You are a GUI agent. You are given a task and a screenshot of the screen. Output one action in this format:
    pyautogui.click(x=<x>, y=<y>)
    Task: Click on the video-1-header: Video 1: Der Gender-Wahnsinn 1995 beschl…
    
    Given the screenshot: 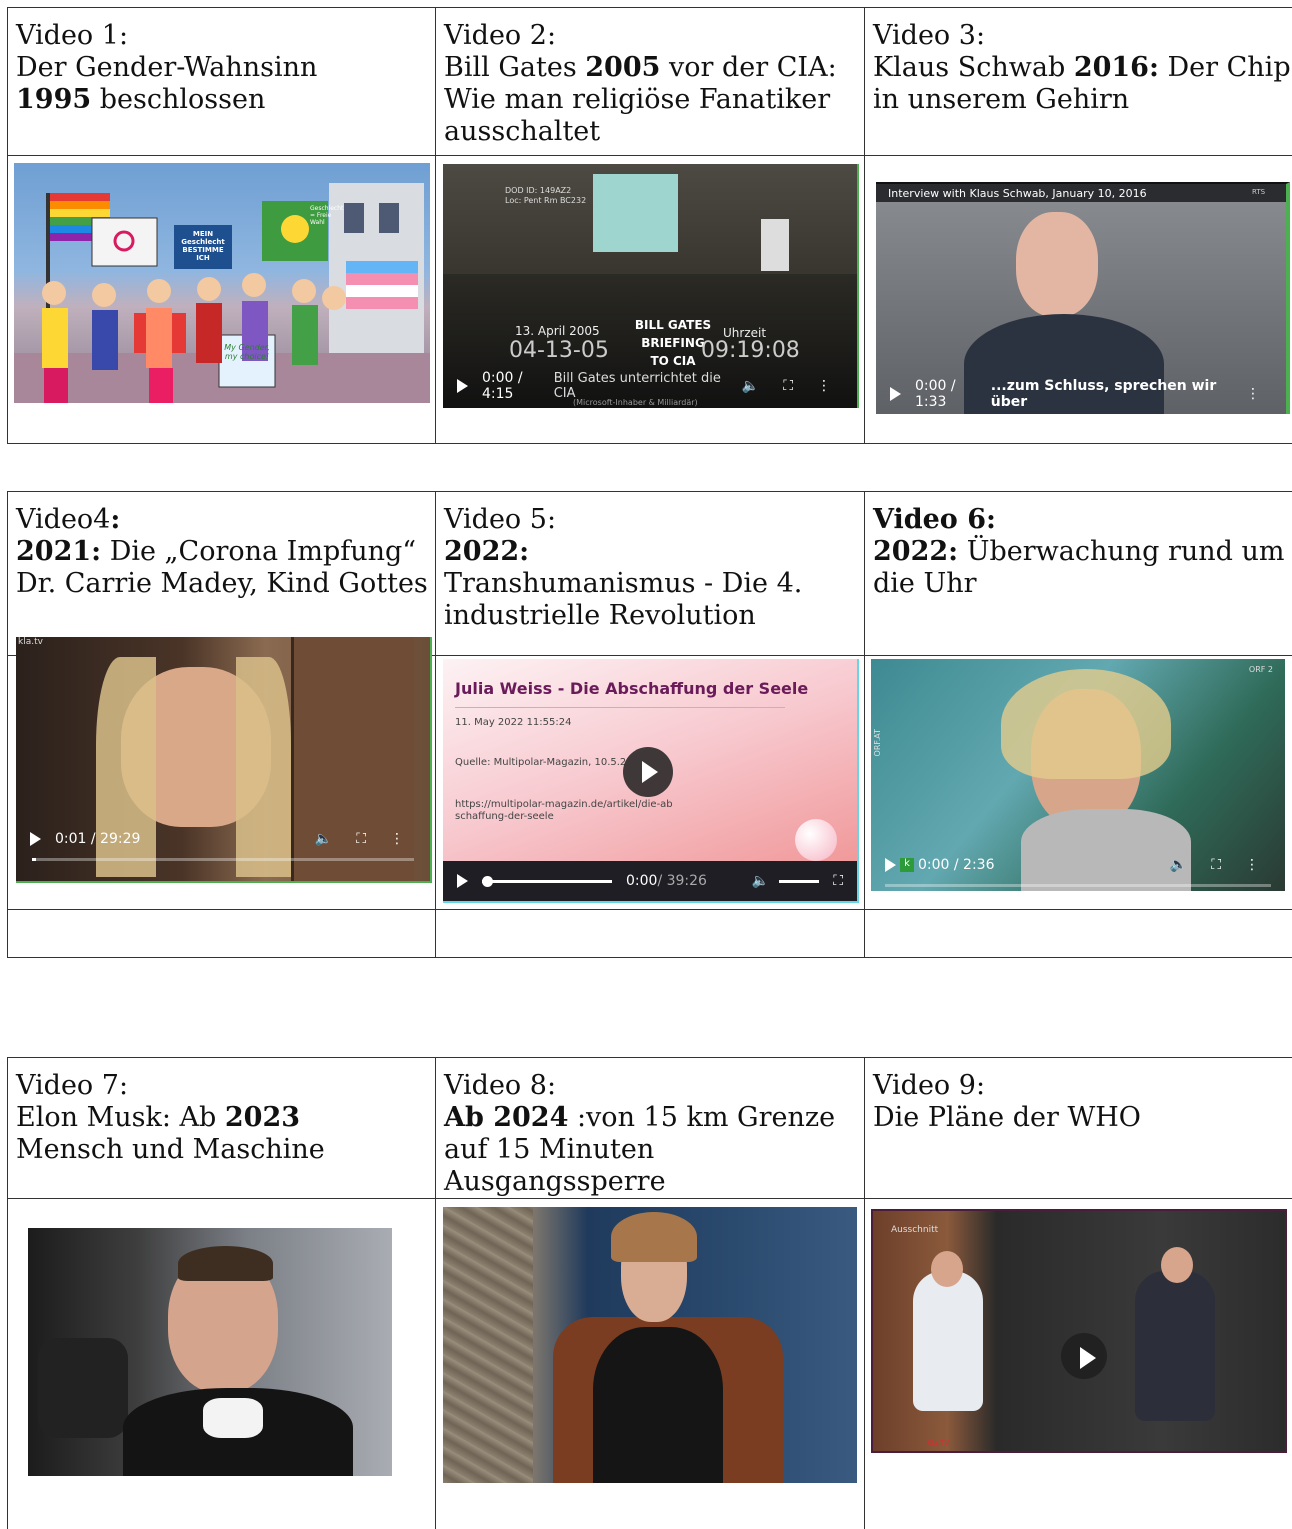 What is the action you would take?
    pyautogui.click(x=222, y=82)
    